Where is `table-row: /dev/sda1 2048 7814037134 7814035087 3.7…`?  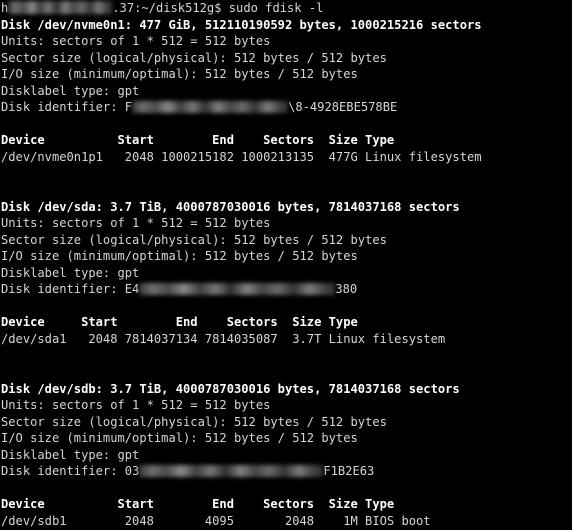
table-row: /dev/sda1 2048 7814037134 7814035087 3.7… is located at coordinates (223, 338).